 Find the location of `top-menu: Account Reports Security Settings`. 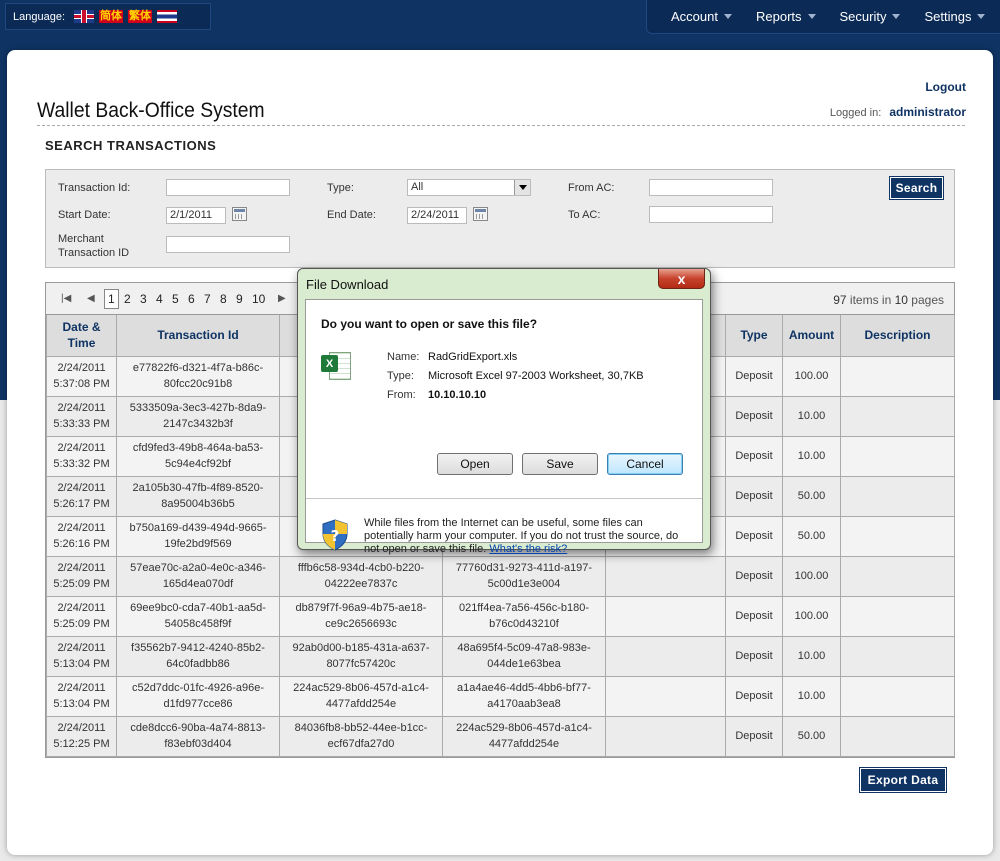

top-menu: Account Reports Security Settings is located at coordinates (823, 17).